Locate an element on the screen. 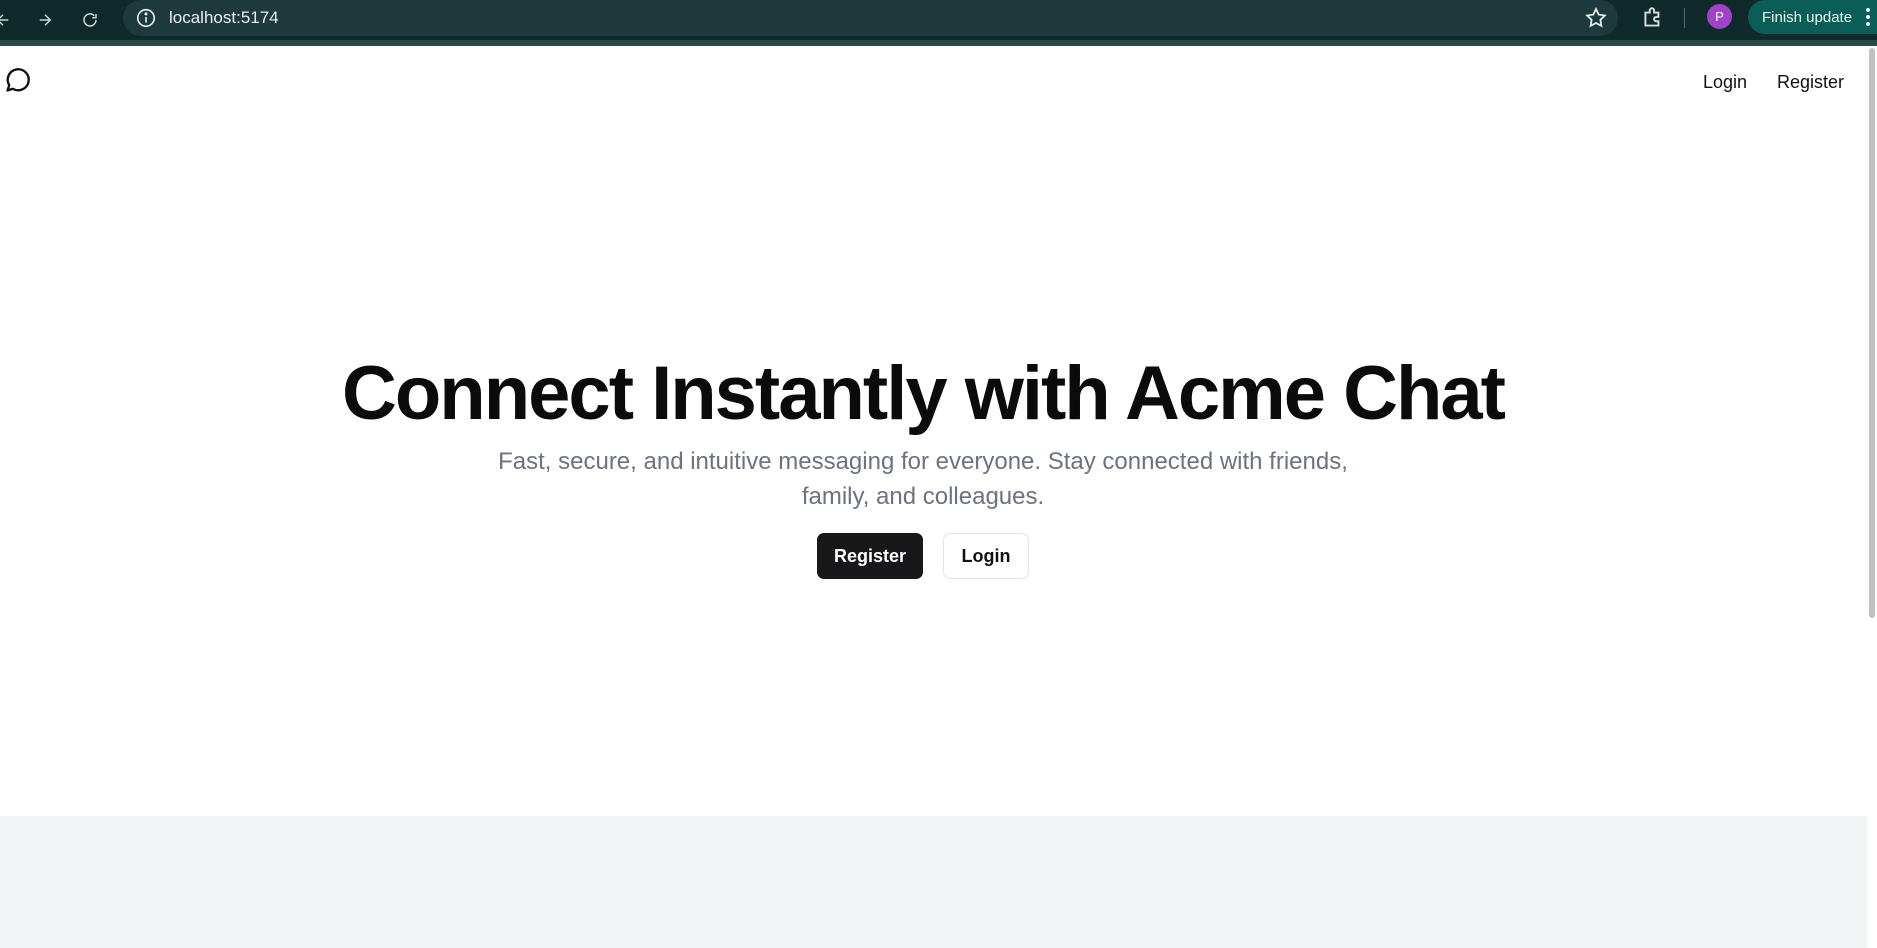 The height and width of the screenshot is (948, 1877). profile-avatar: P is located at coordinates (1719, 16).